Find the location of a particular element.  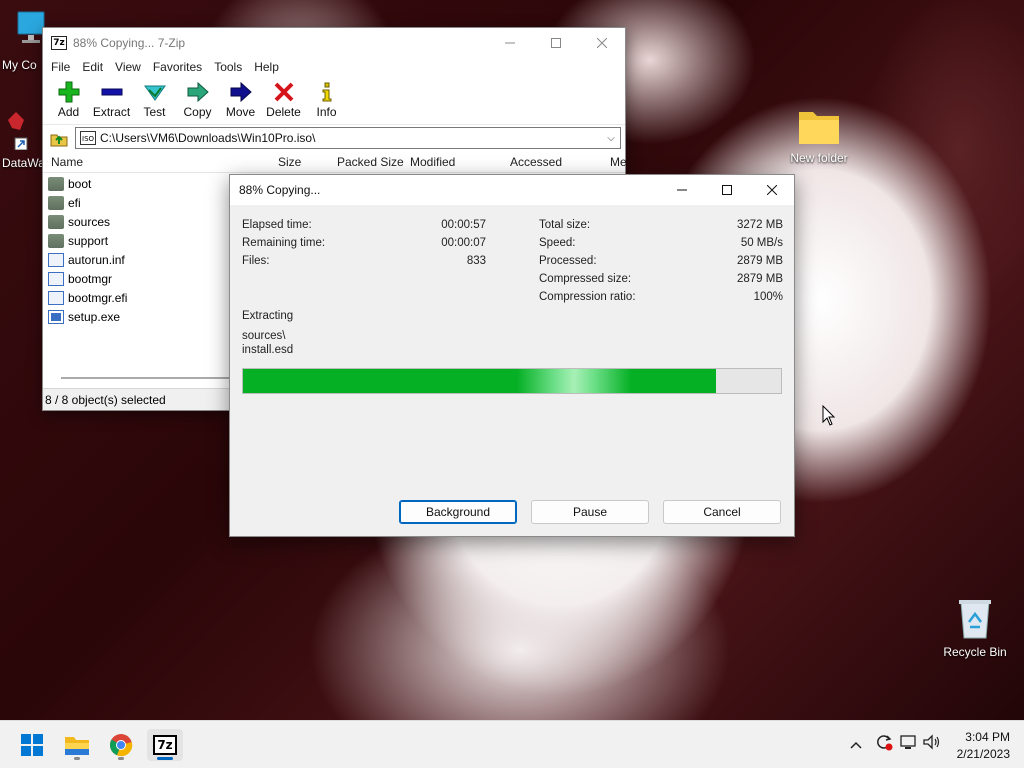

delete-x-icon is located at coordinates (283, 92).